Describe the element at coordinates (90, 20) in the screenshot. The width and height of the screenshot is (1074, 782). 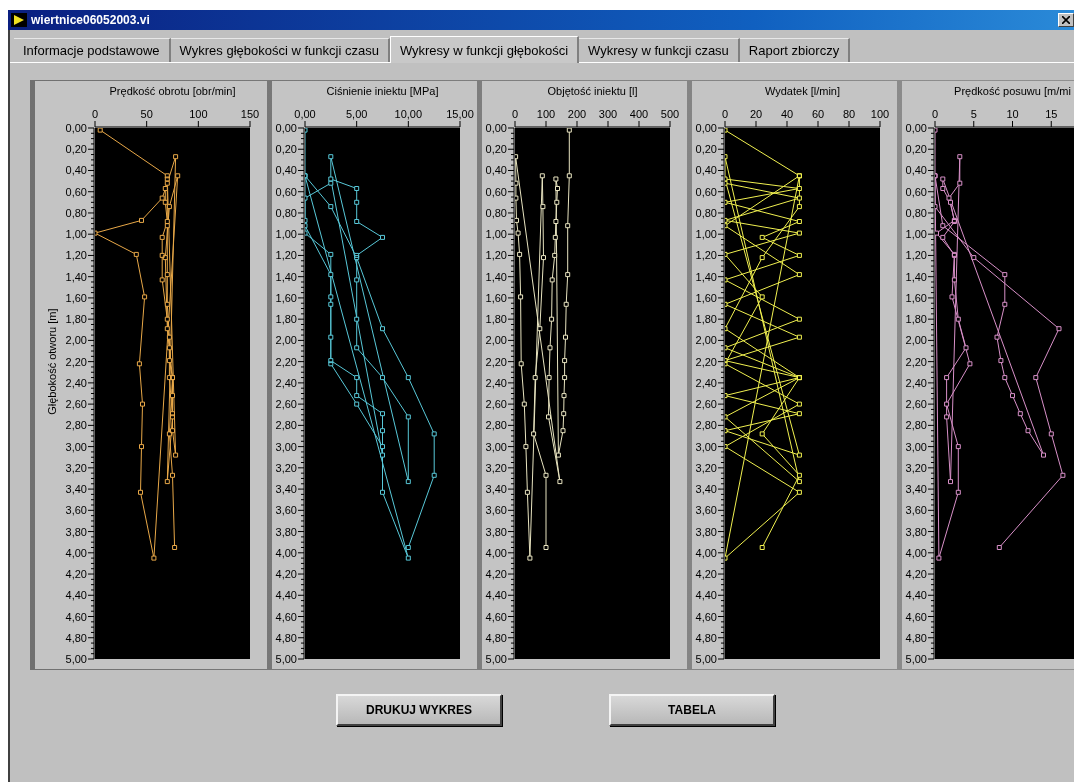
I see `window-title: wiertnice06052003.vi` at that location.